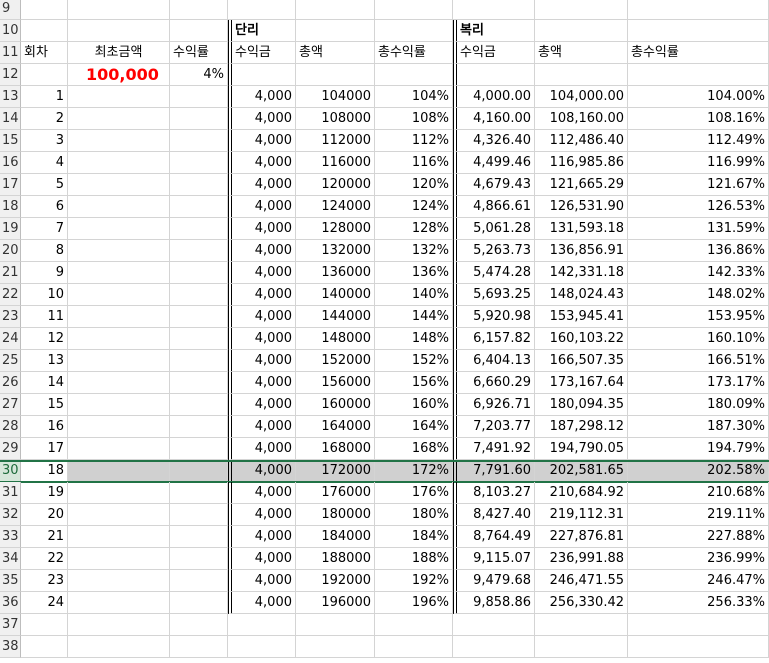 Image resolution: width=769 pixels, height=663 pixels. What do you see at coordinates (262, 31) in the screenshot?
I see `cell-simple-interest: 단리` at bounding box center [262, 31].